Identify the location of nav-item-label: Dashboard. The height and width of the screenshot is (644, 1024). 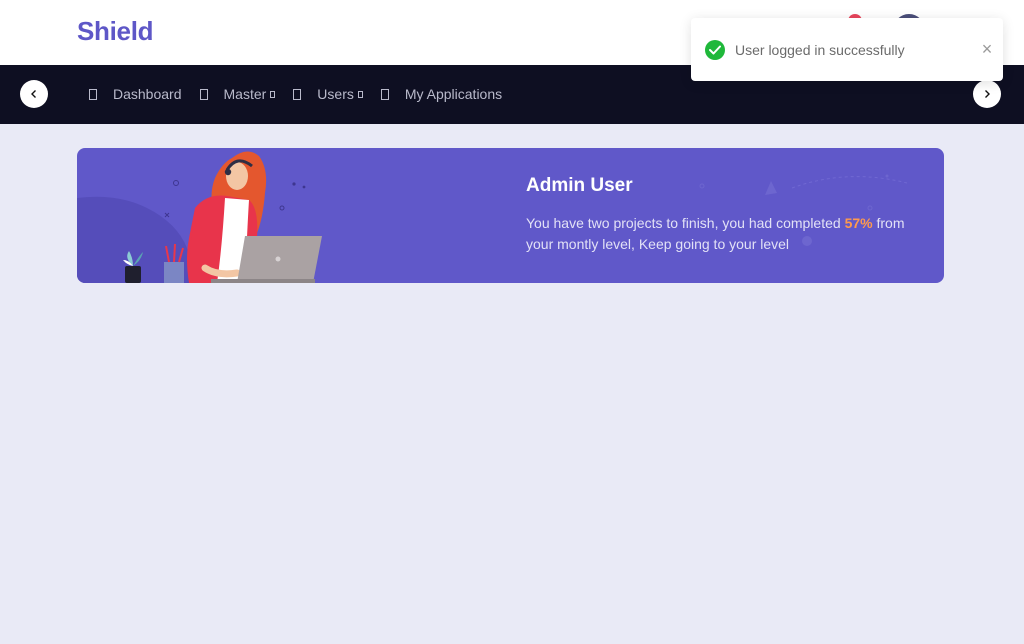
(147, 94).